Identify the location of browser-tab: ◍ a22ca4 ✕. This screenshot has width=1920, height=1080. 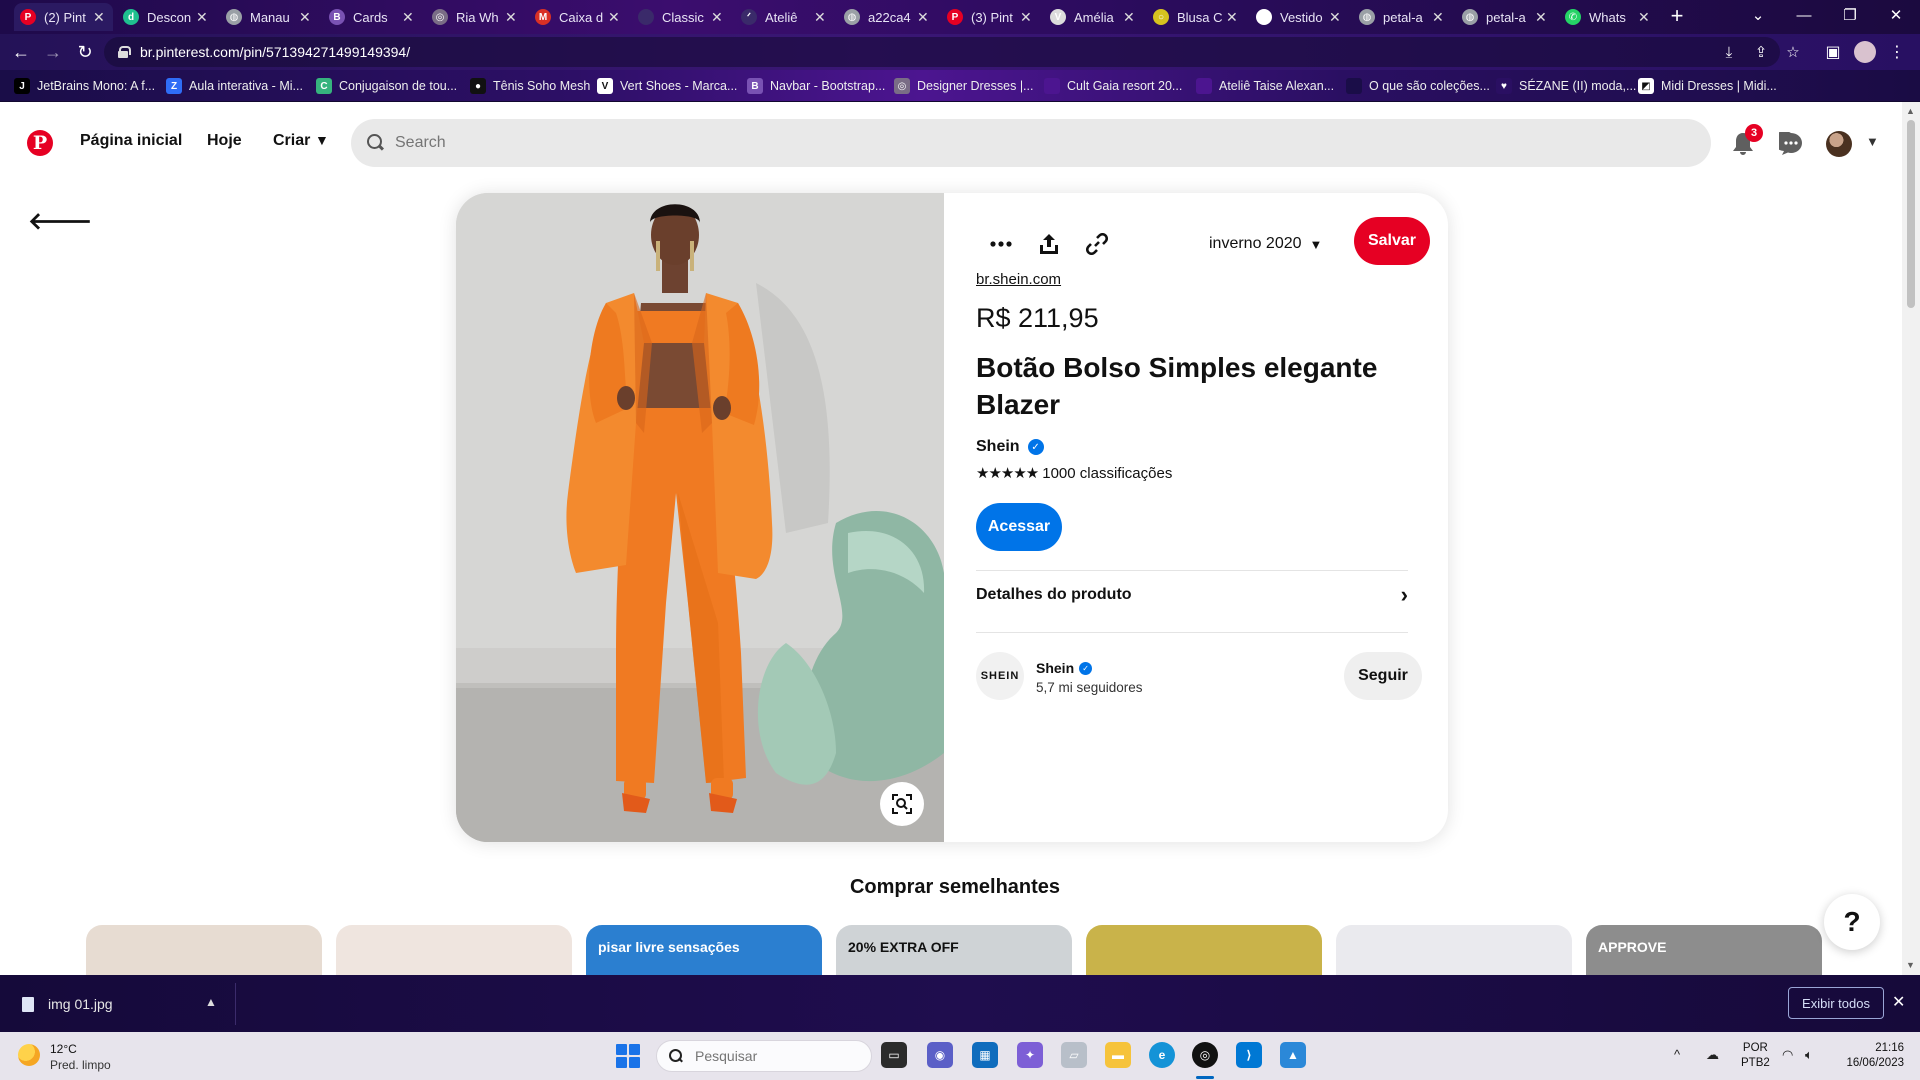
(887, 17).